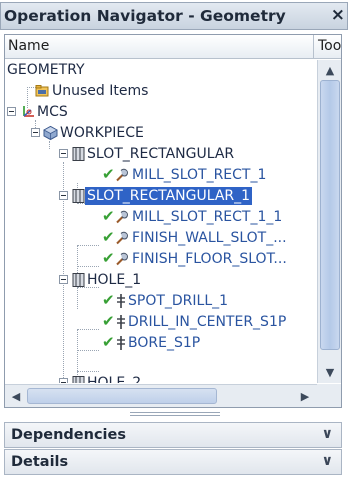 The height and width of the screenshot is (486, 348). Describe the element at coordinates (207, 322) in the screenshot. I see `tree-item-label: DRILL_IN_CENTER_S1P` at that location.